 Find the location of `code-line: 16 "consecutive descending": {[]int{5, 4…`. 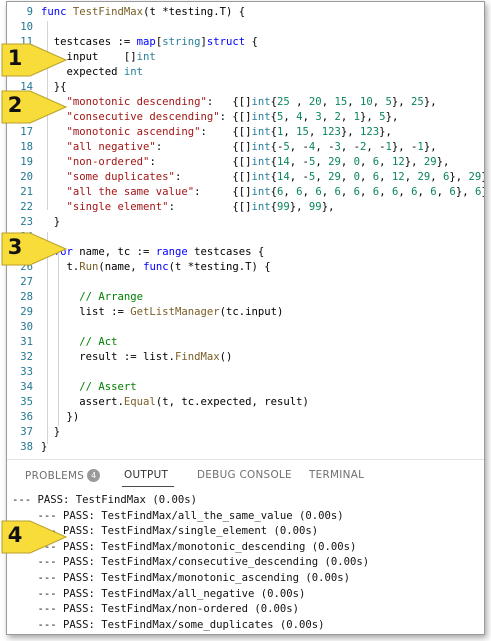

code-line: 16 "consecutive descending": {[]int{5, 4… is located at coordinates (245, 117).